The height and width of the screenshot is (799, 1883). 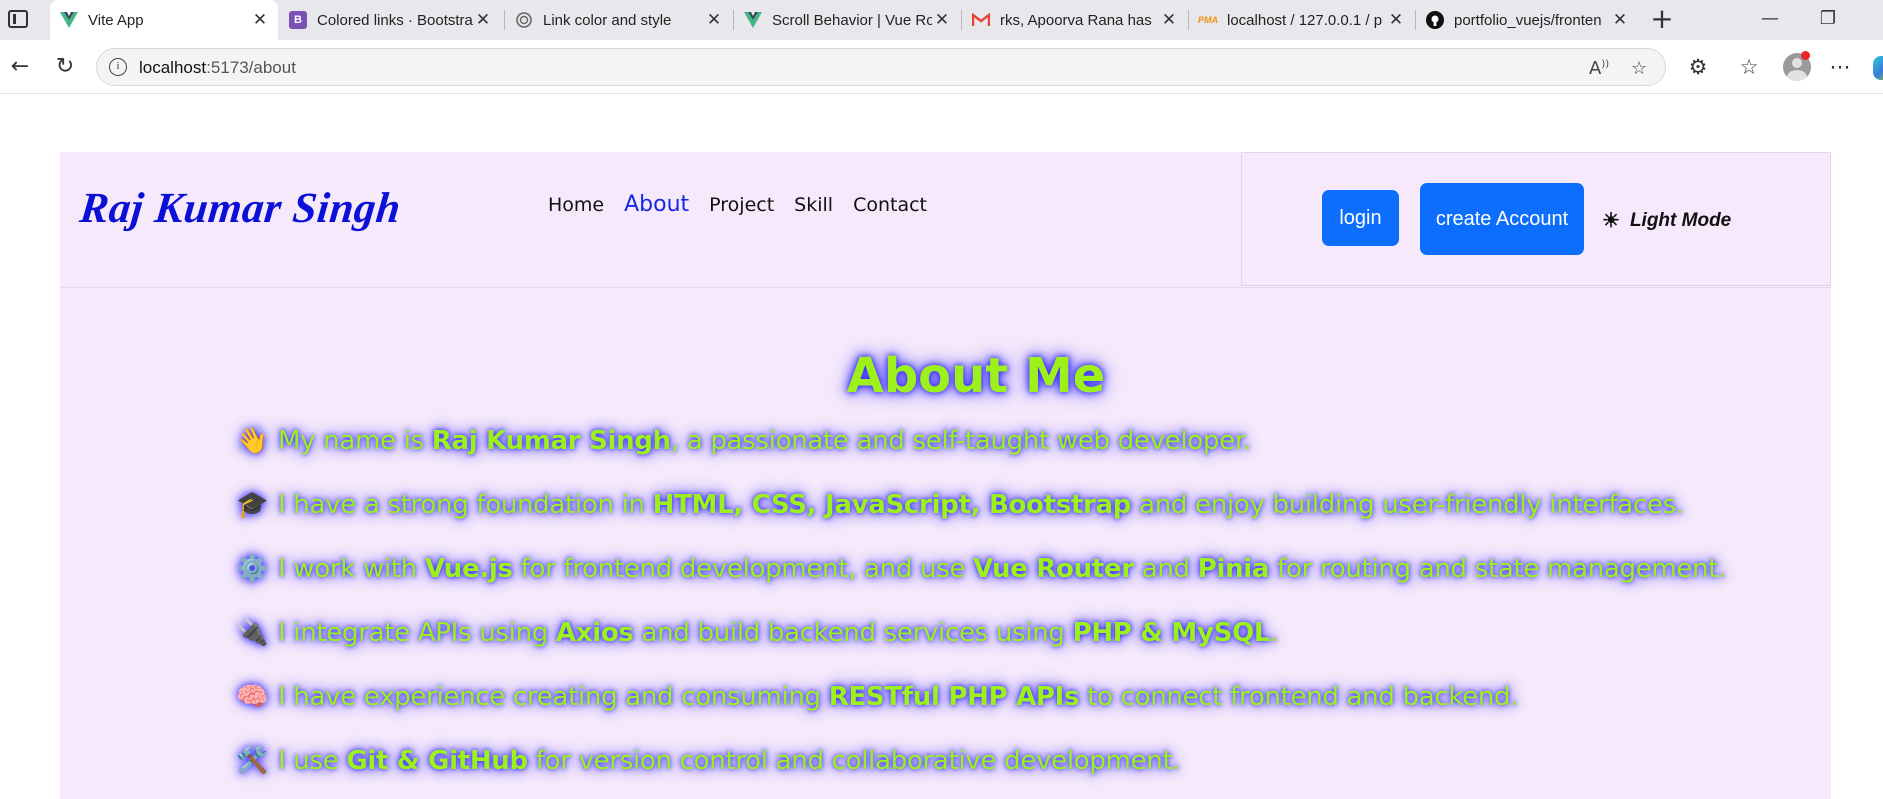 What do you see at coordinates (1599, 68) in the screenshot?
I see `read-aloud-icon: A))` at bounding box center [1599, 68].